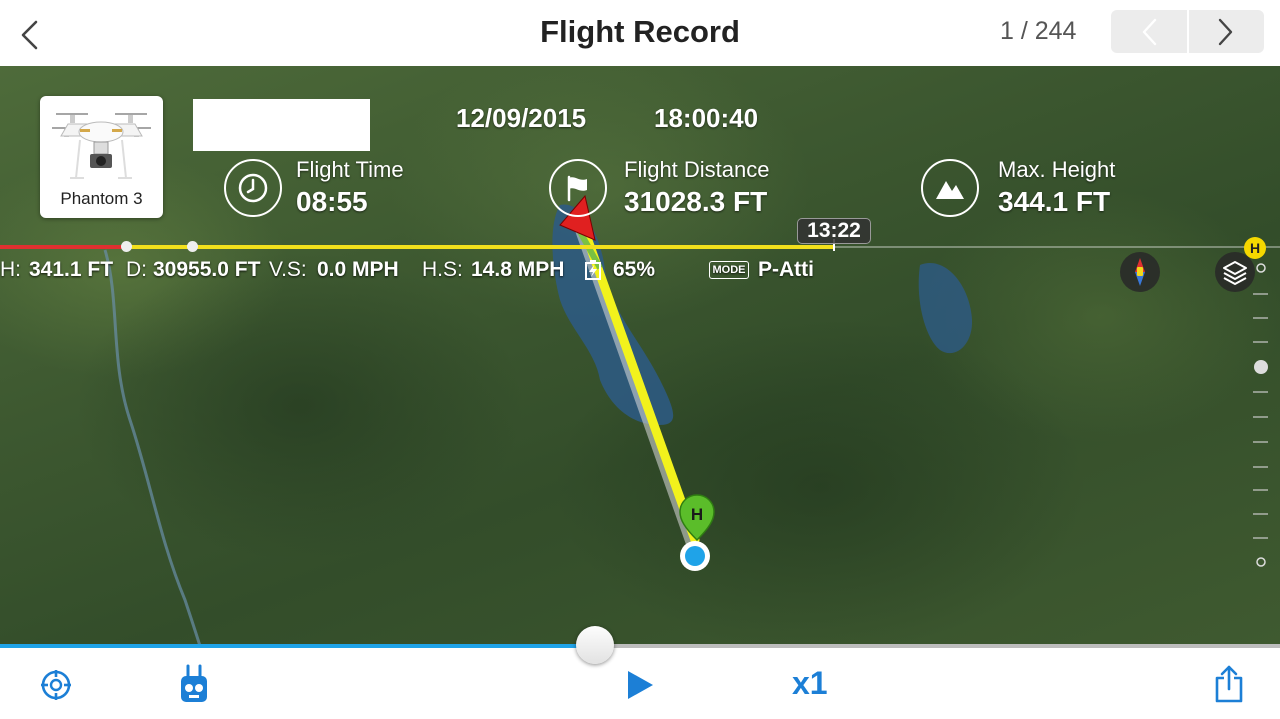  What do you see at coordinates (595, 645) in the screenshot?
I see `playback-scrubber` at bounding box center [595, 645].